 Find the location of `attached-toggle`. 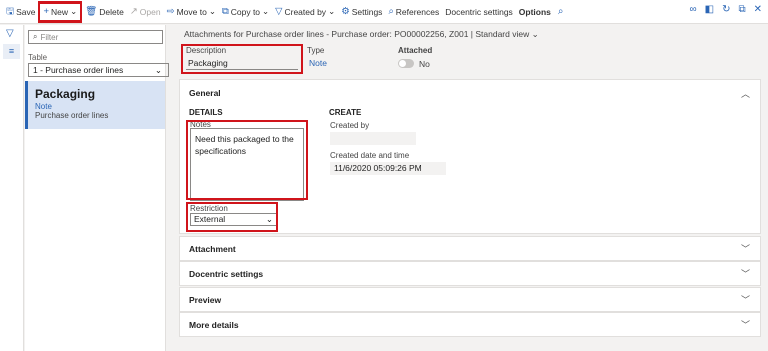

attached-toggle is located at coordinates (406, 63).